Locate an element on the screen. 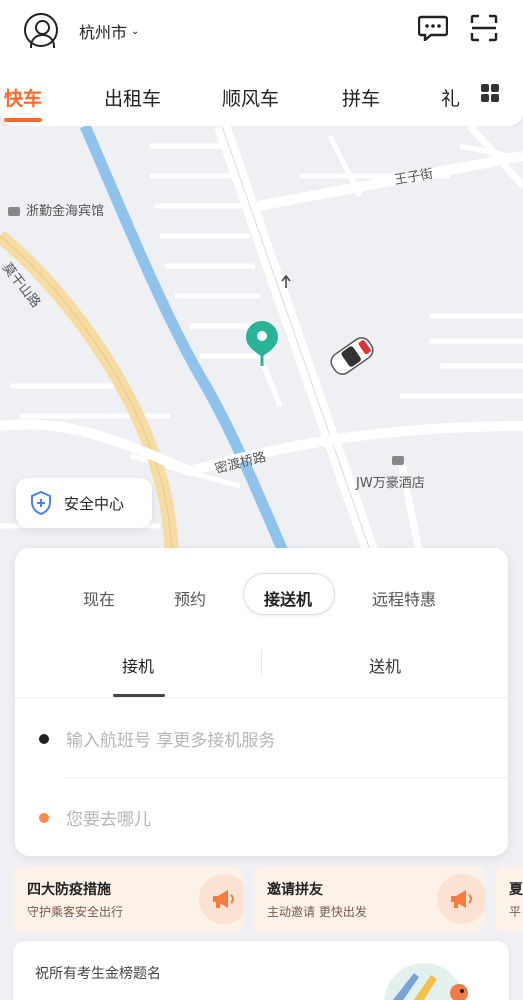 This screenshot has width=523, height=1000. promo-subtitle: 主动邀请 更快出发 is located at coordinates (317, 912).